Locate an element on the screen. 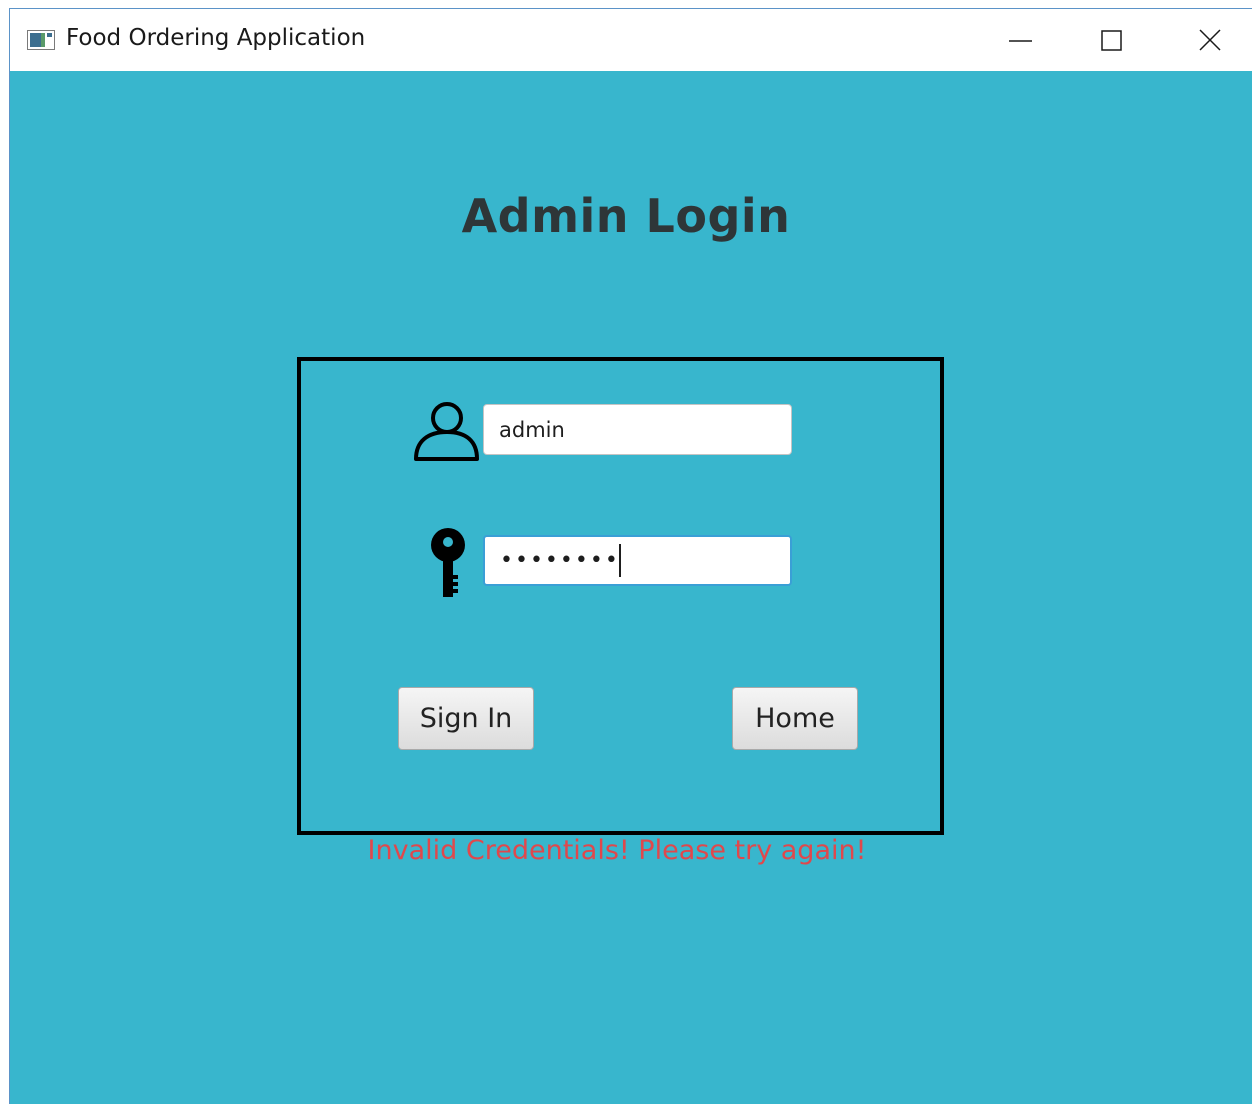  page-title: Admin Login is located at coordinates (626, 216).